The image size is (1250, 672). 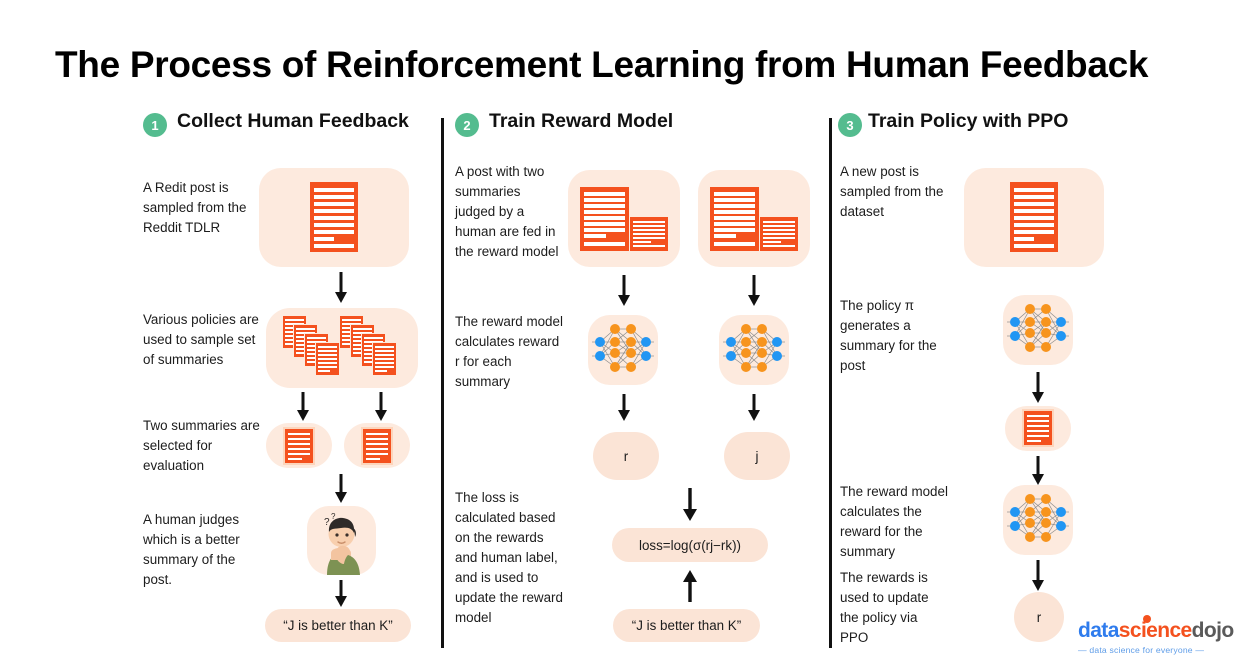 I want to click on column2-header: 2 Train Reward Model, so click(x=637, y=127).